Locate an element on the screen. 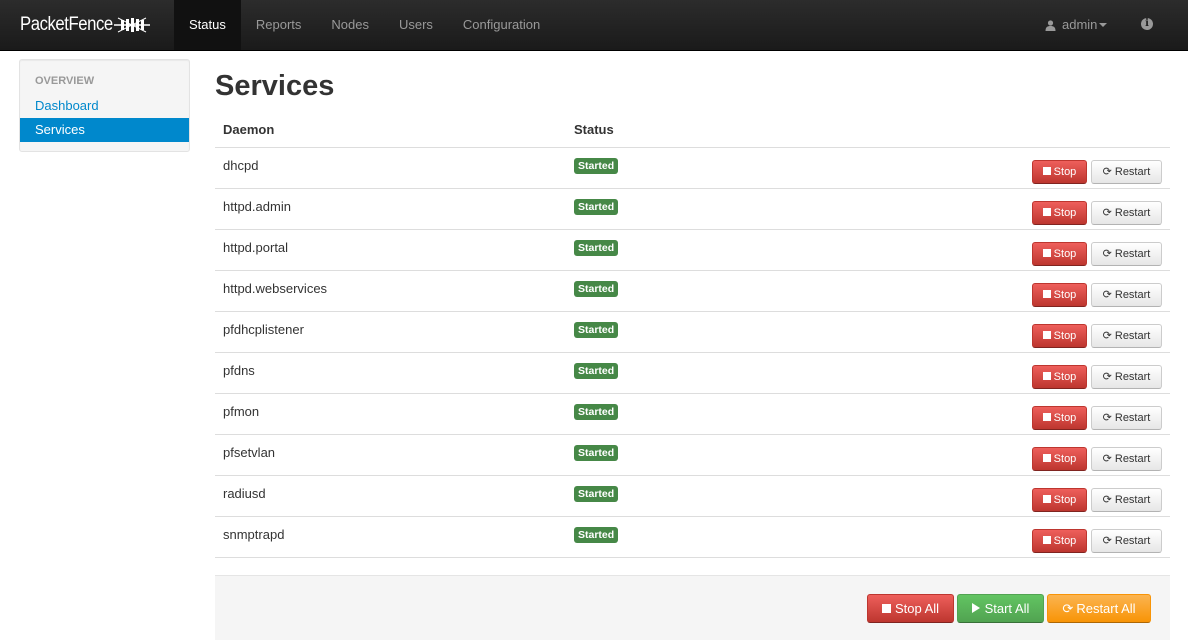  table-row: pfdhcplistener Started Stop ⟳ Restart is located at coordinates (692, 332).